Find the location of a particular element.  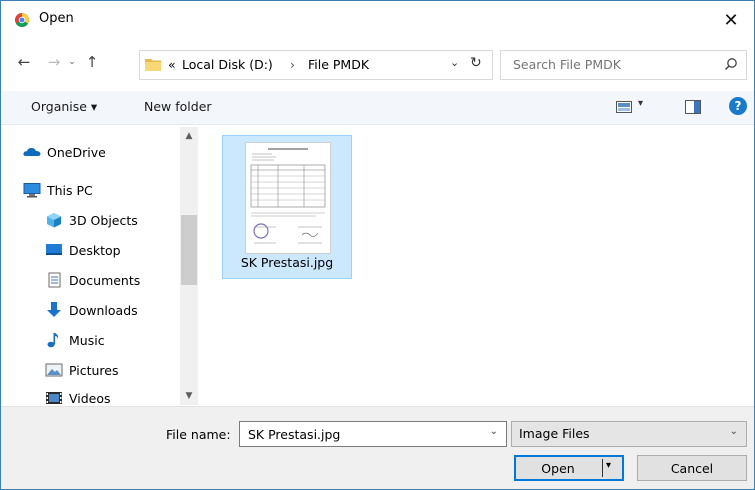

file-name-field is located at coordinates (360, 434).